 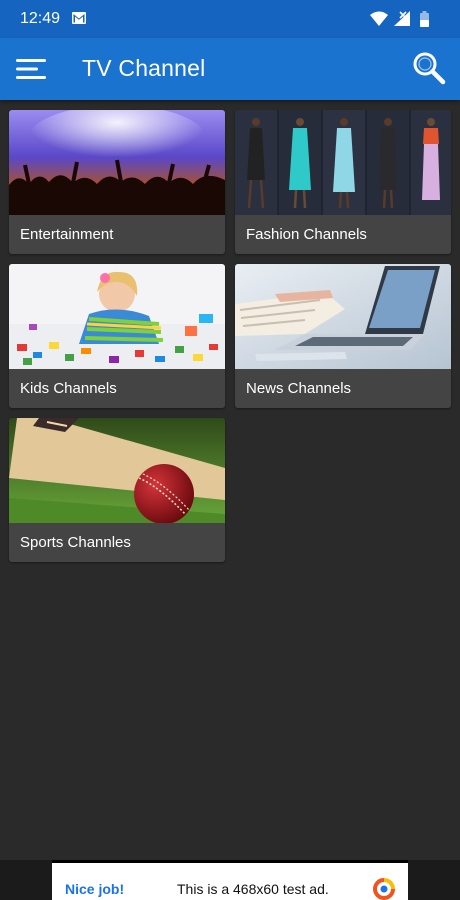 I want to click on category-label: News Channels, so click(x=299, y=388).